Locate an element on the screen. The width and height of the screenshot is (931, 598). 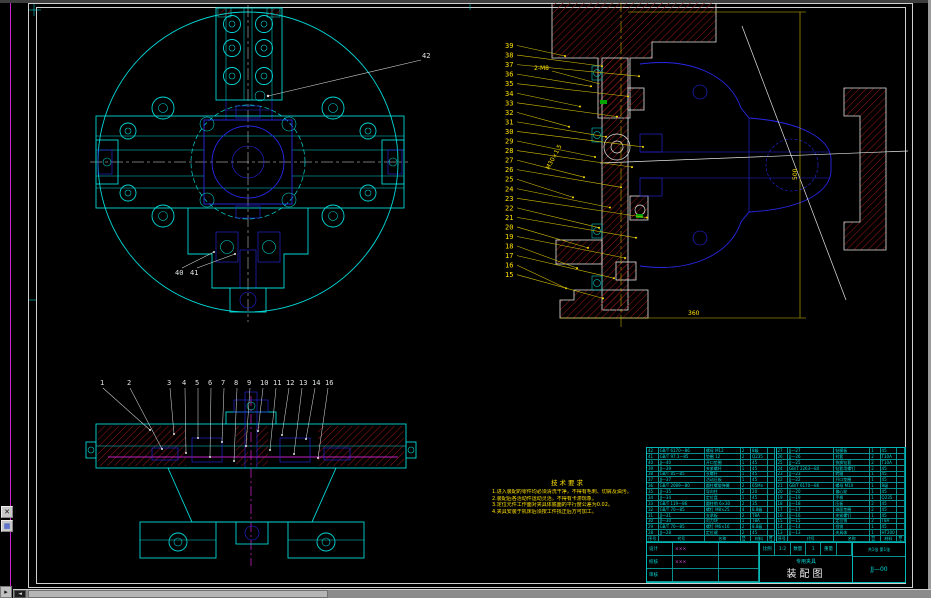
thumbnail-icon: ▦ is located at coordinates (7, 526).